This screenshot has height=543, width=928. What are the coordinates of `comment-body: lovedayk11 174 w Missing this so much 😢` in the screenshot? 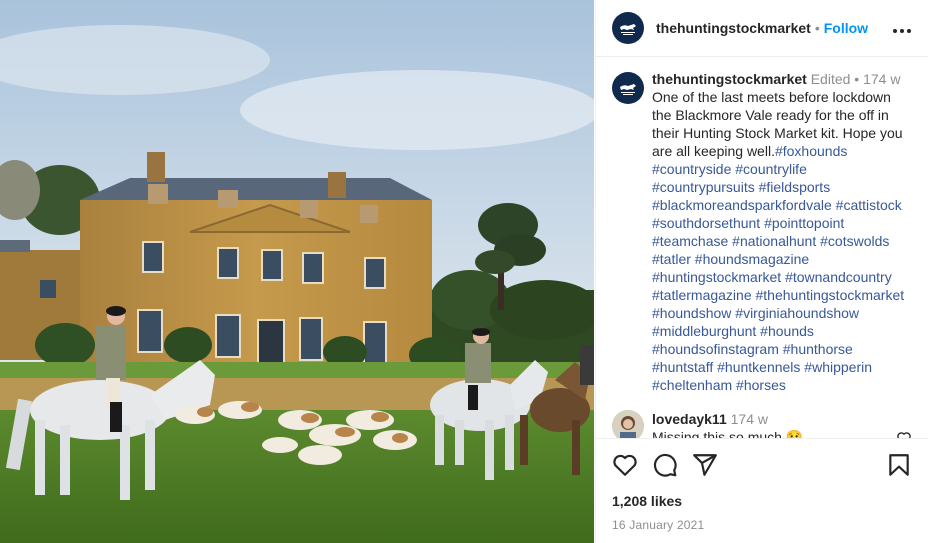 It's located at (727, 424).